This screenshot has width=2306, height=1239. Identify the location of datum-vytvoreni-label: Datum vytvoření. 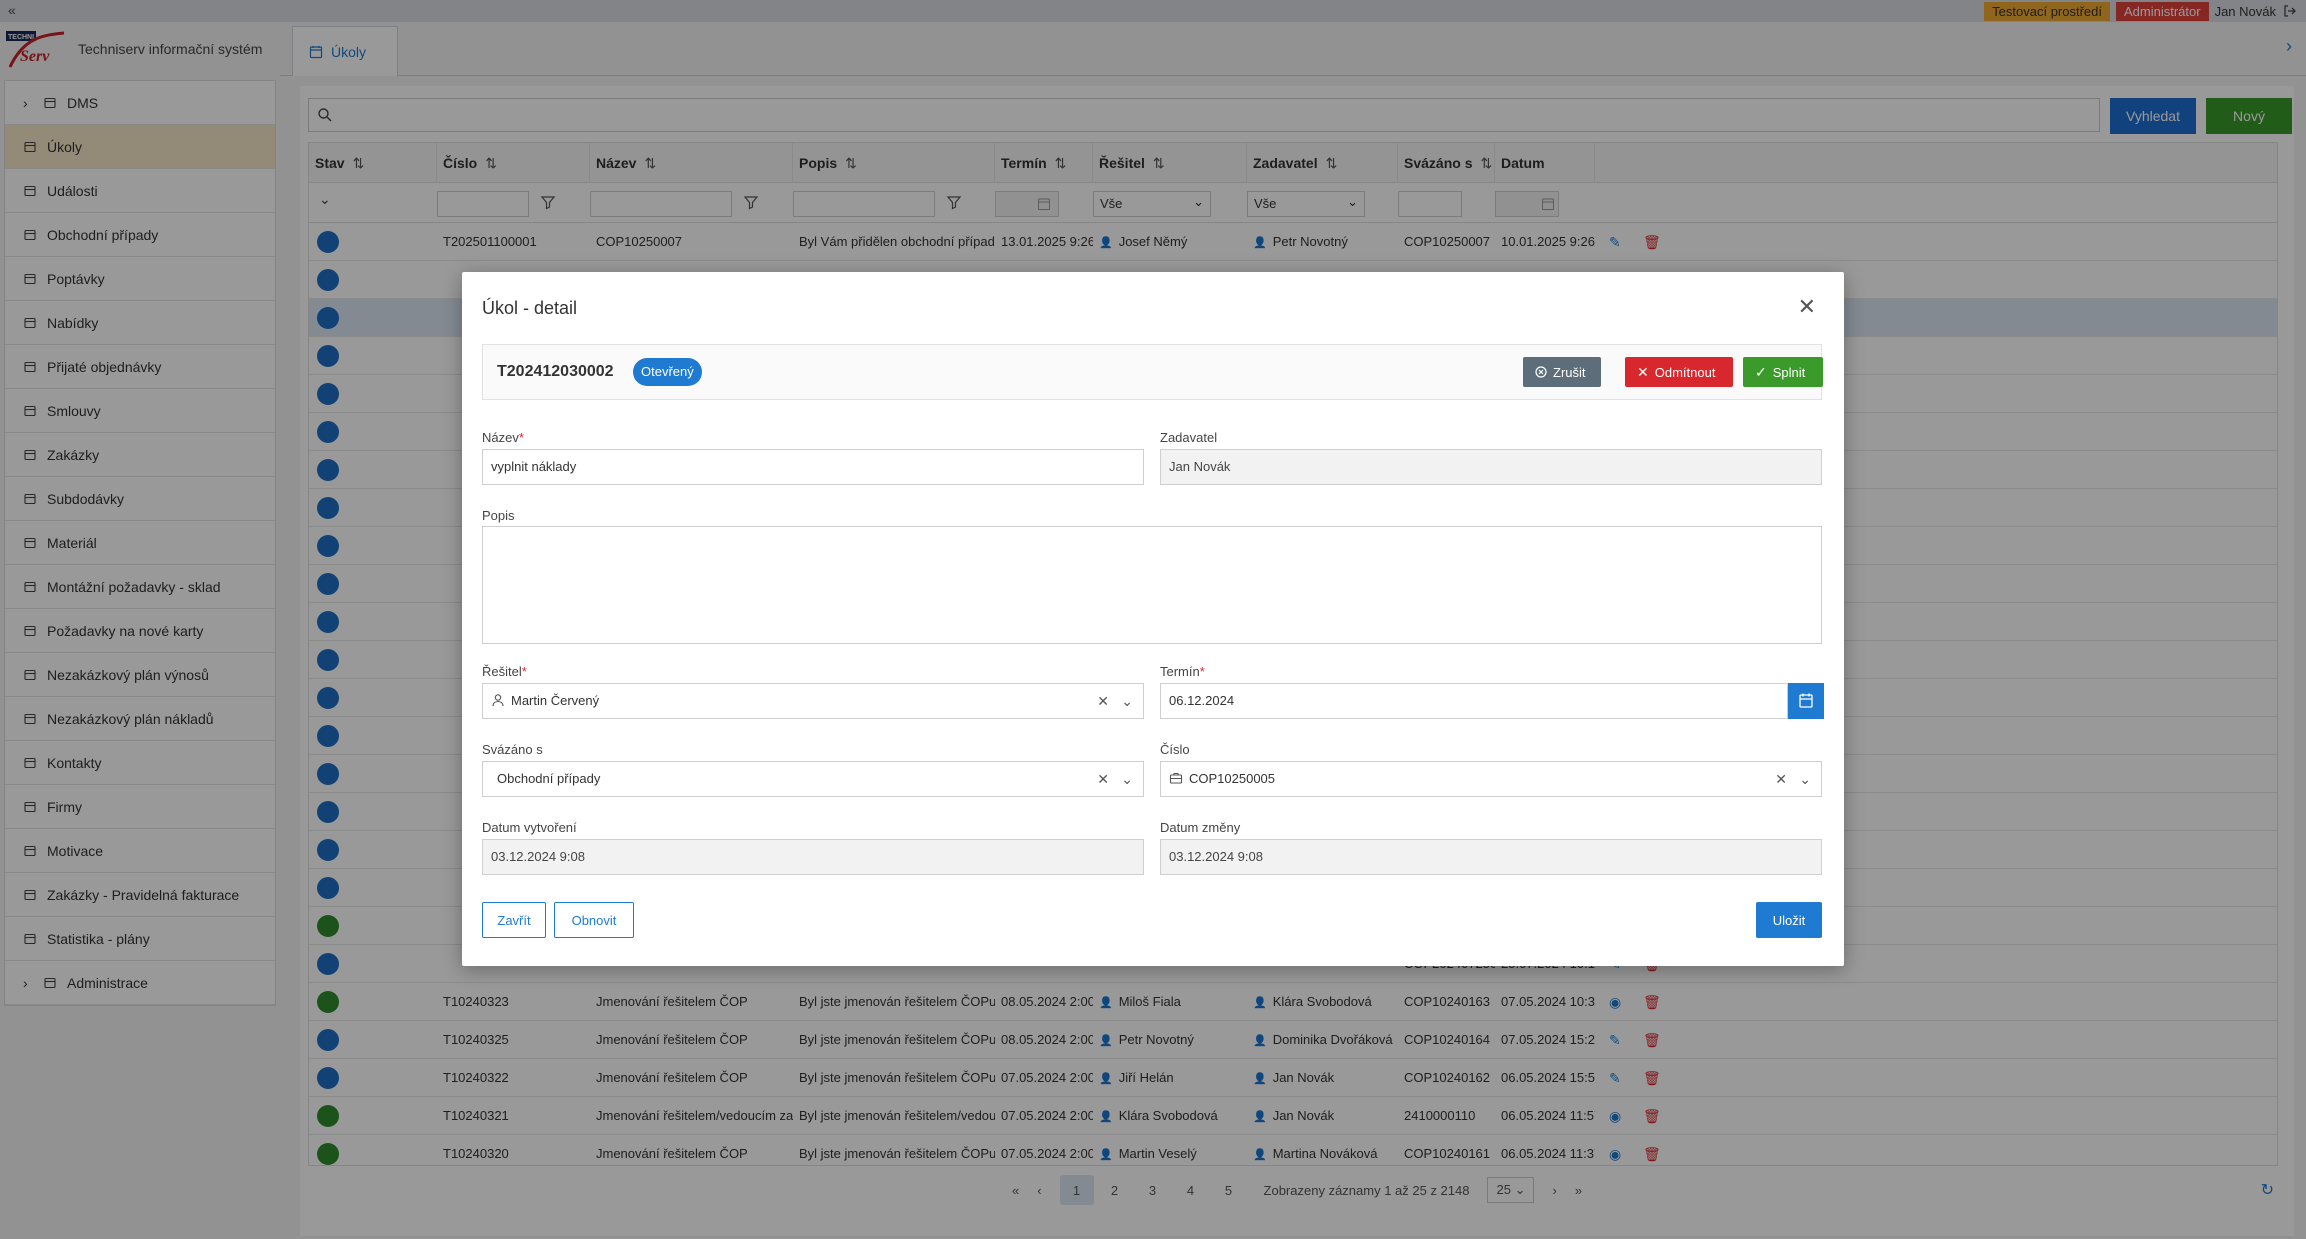
(529, 827).